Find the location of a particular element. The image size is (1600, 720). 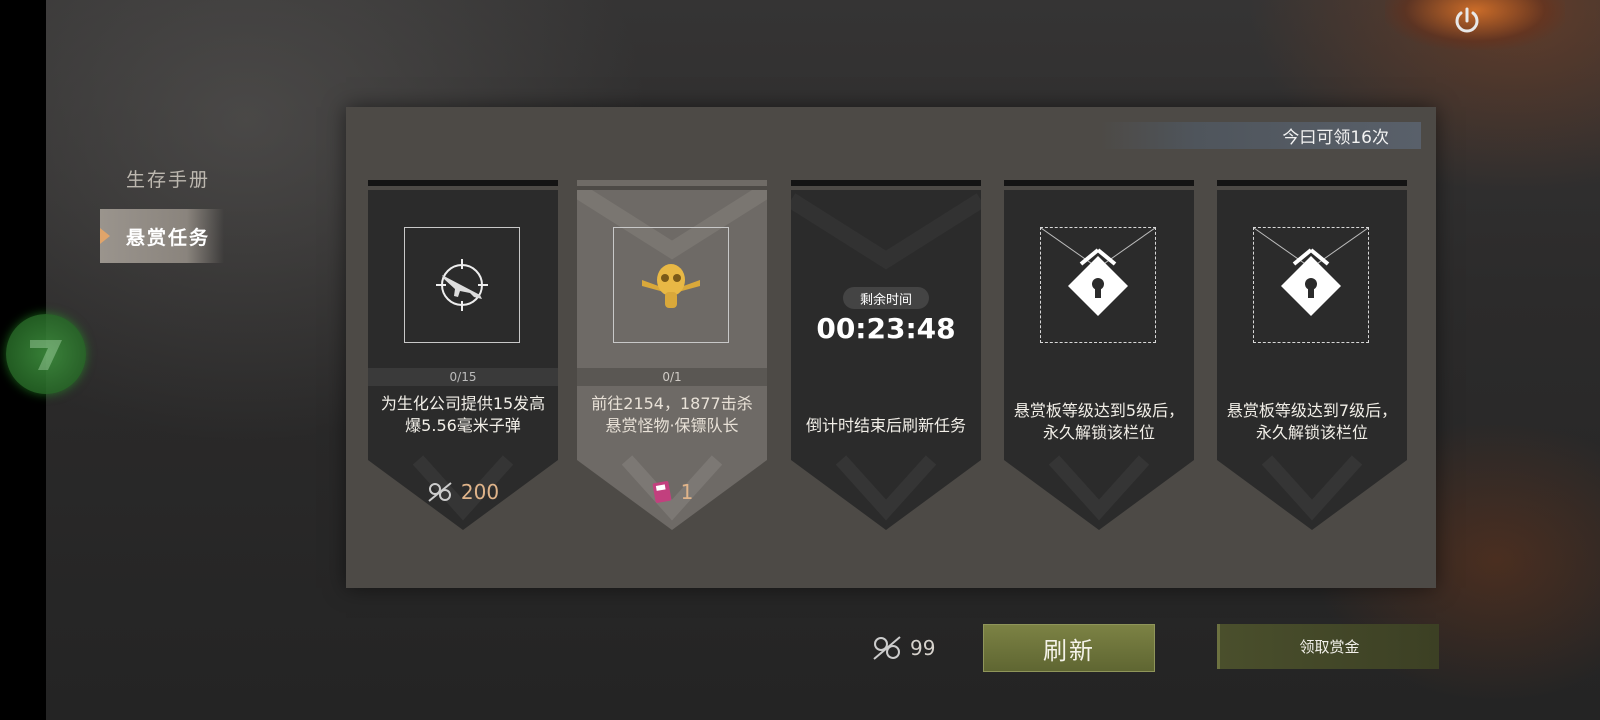

reward: 1 is located at coordinates (672, 492).